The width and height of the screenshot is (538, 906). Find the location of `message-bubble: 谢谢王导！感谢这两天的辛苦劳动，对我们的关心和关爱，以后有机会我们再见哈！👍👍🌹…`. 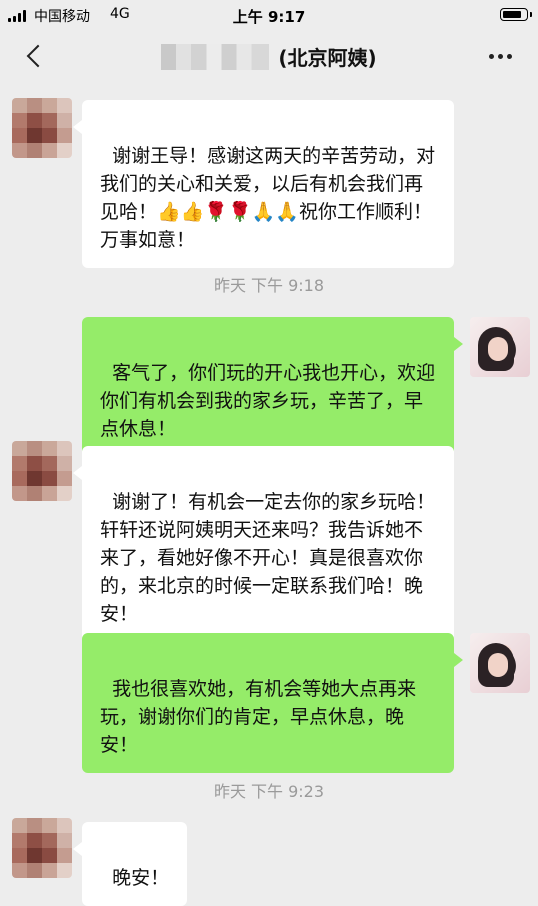

message-bubble: 谢谢王导！感谢这两天的辛苦劳动，对我们的关心和关爱，以后有机会我们再见哈！👍👍🌹… is located at coordinates (263, 184).